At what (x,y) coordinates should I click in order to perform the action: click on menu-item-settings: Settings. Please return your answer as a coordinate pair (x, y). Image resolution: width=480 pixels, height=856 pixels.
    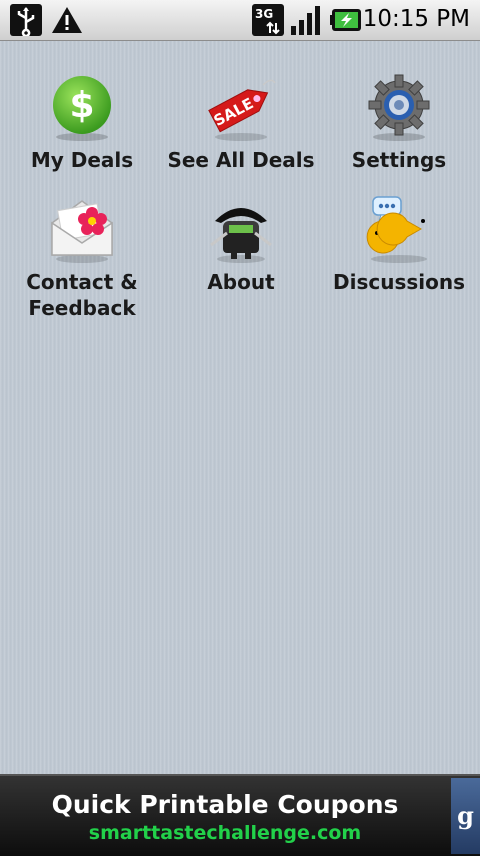
    Looking at the image, I should click on (399, 122).